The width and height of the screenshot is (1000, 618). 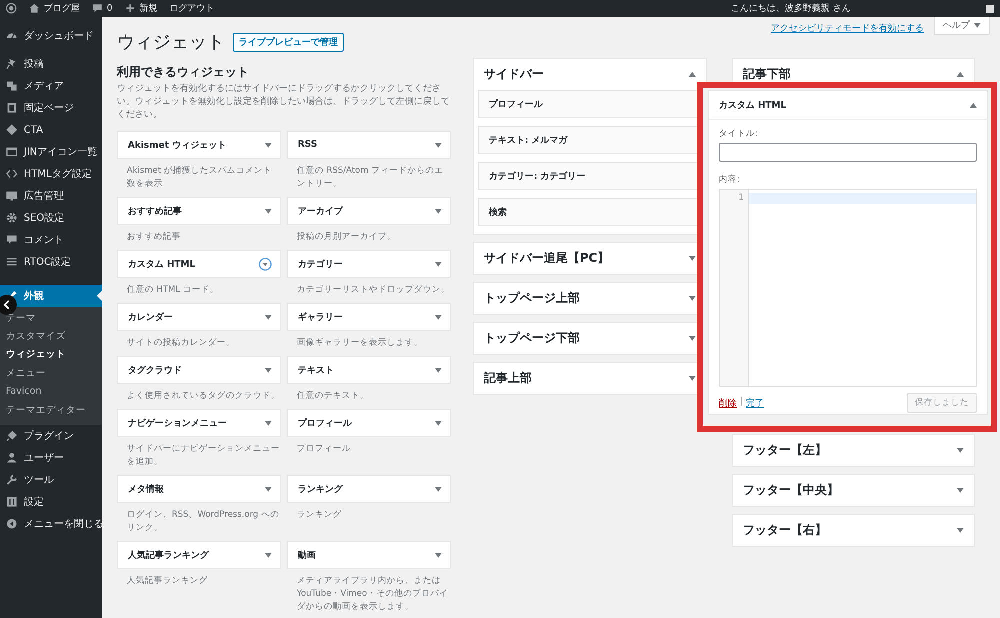 What do you see at coordinates (288, 42) in the screenshot?
I see `live-preview-button: ライブプレビューで管理` at bounding box center [288, 42].